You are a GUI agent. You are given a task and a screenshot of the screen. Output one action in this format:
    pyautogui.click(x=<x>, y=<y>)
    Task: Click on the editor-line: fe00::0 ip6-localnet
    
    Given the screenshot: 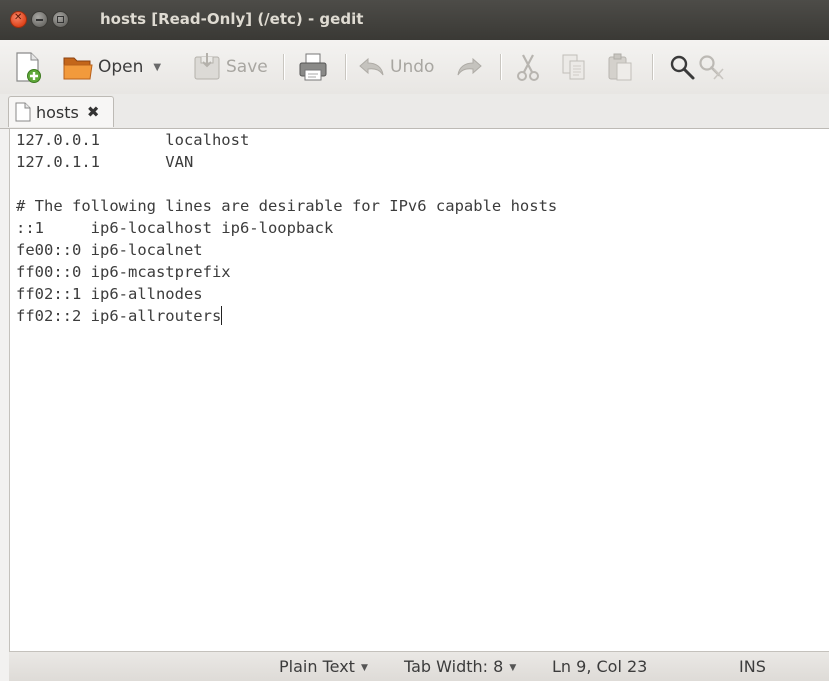 What is the action you would take?
    pyautogui.click(x=109, y=250)
    